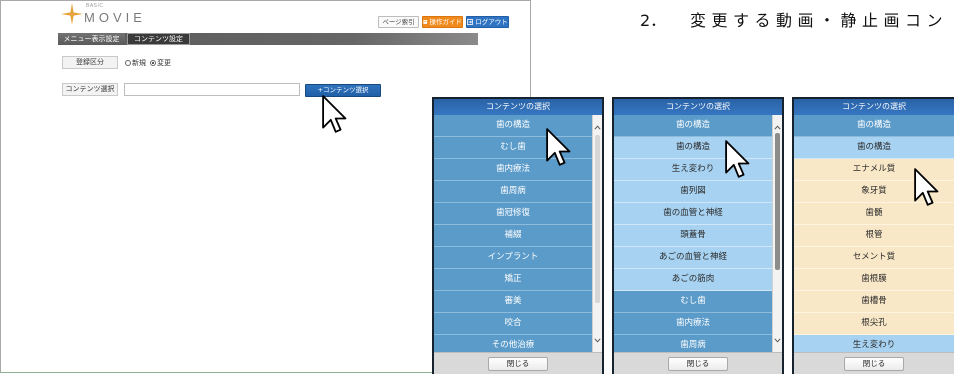 The height and width of the screenshot is (374, 954). I want to click on guide-book-icon, so click(425, 22).